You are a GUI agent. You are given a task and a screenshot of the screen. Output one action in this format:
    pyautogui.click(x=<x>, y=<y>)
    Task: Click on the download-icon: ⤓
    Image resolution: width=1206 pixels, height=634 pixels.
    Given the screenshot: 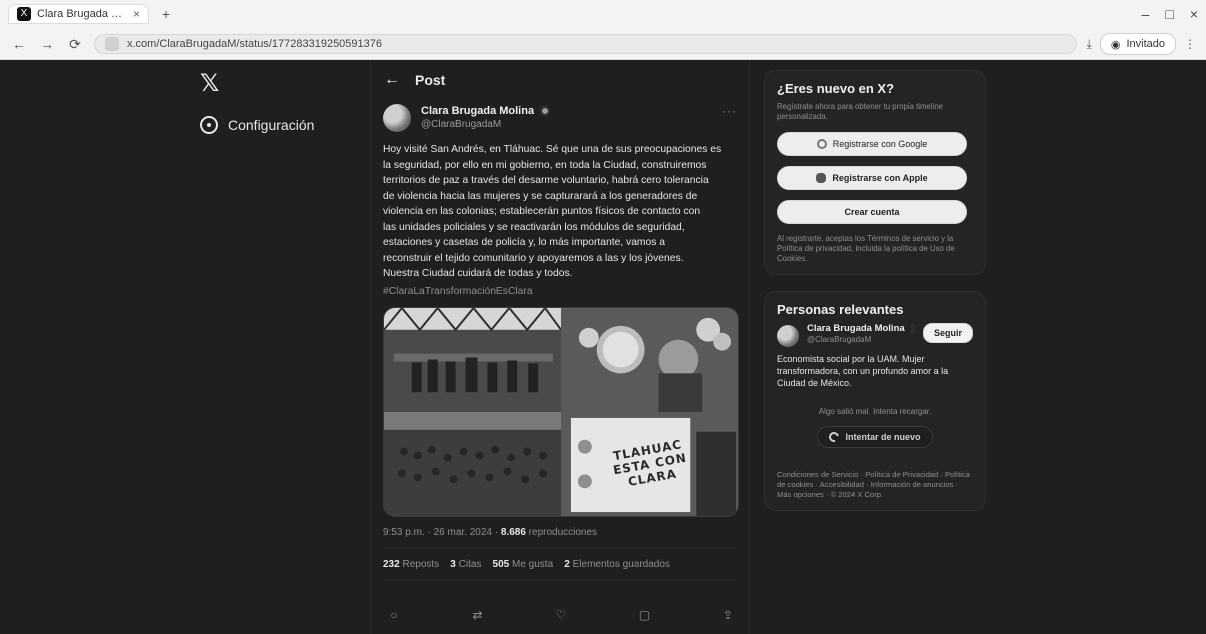 What is the action you would take?
    pyautogui.click(x=1089, y=44)
    